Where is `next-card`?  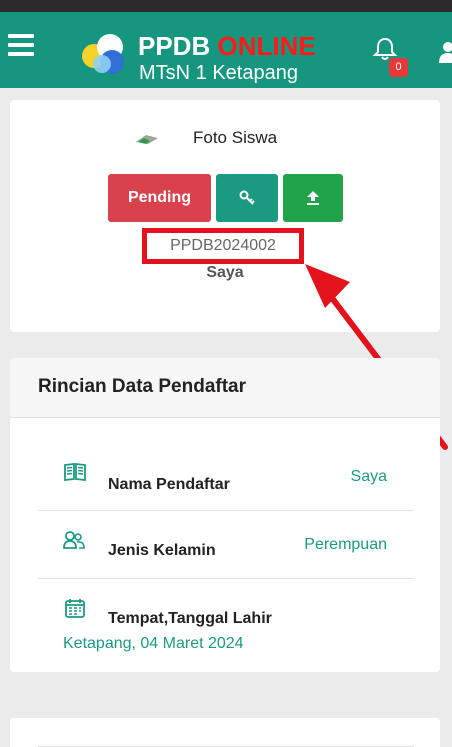 next-card is located at coordinates (225, 732).